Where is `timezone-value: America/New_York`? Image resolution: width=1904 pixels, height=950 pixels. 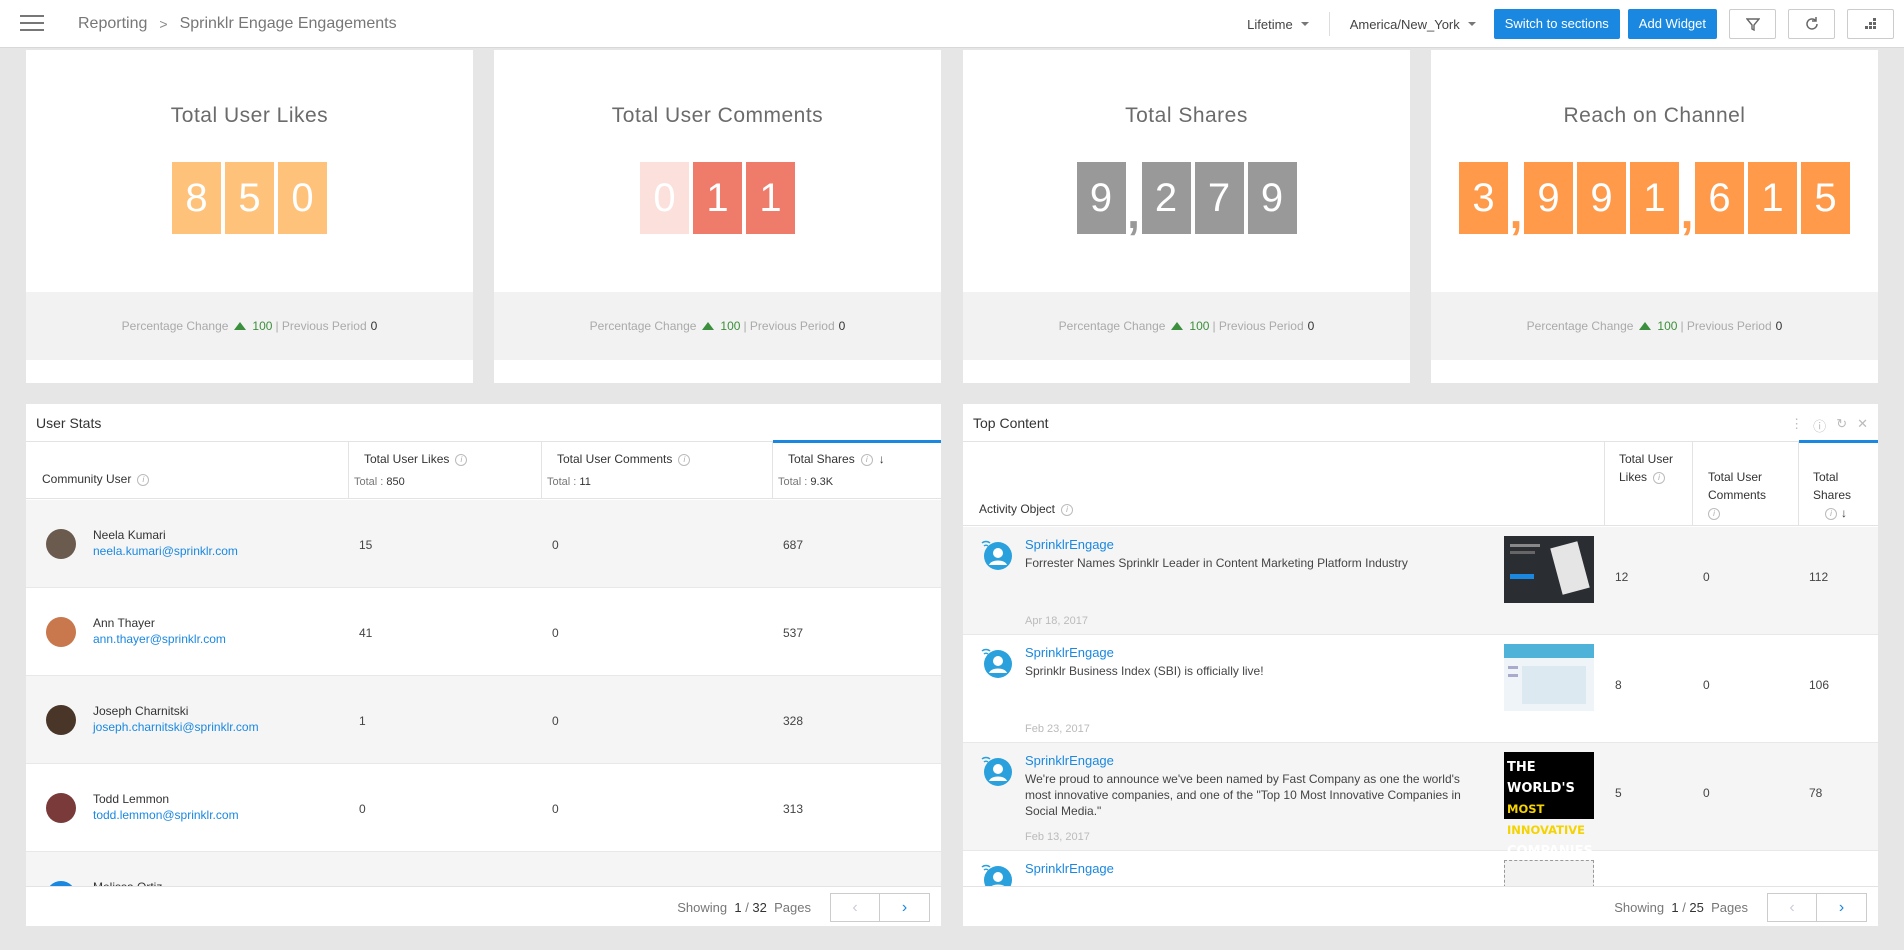
timezone-value: America/New_York is located at coordinates (1404, 24).